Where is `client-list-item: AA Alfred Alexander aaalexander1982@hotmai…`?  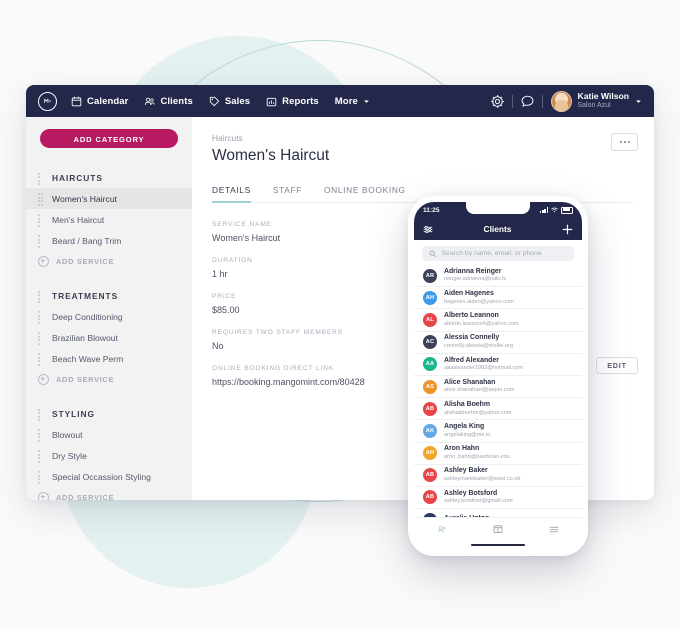 client-list-item: AA Alfred Alexander aaalexander1982@hotmai… is located at coordinates (498, 365).